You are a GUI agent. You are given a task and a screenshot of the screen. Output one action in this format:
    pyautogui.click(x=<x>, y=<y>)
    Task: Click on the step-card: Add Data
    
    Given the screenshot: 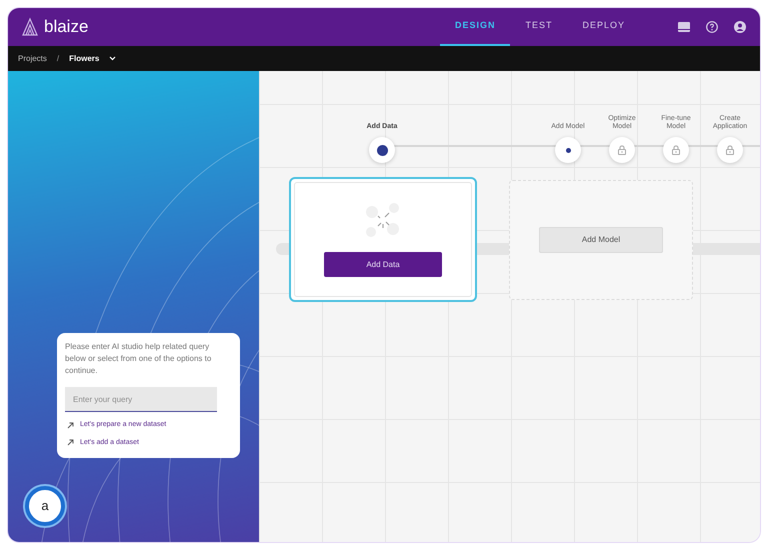 What is the action you would take?
    pyautogui.click(x=383, y=239)
    